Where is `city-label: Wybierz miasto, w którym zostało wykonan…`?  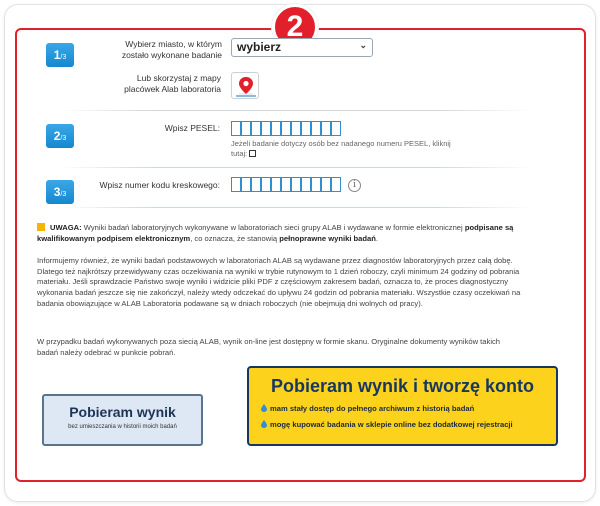
city-label: Wybierz miasto, w którym zostało wykonan… is located at coordinates (171, 49).